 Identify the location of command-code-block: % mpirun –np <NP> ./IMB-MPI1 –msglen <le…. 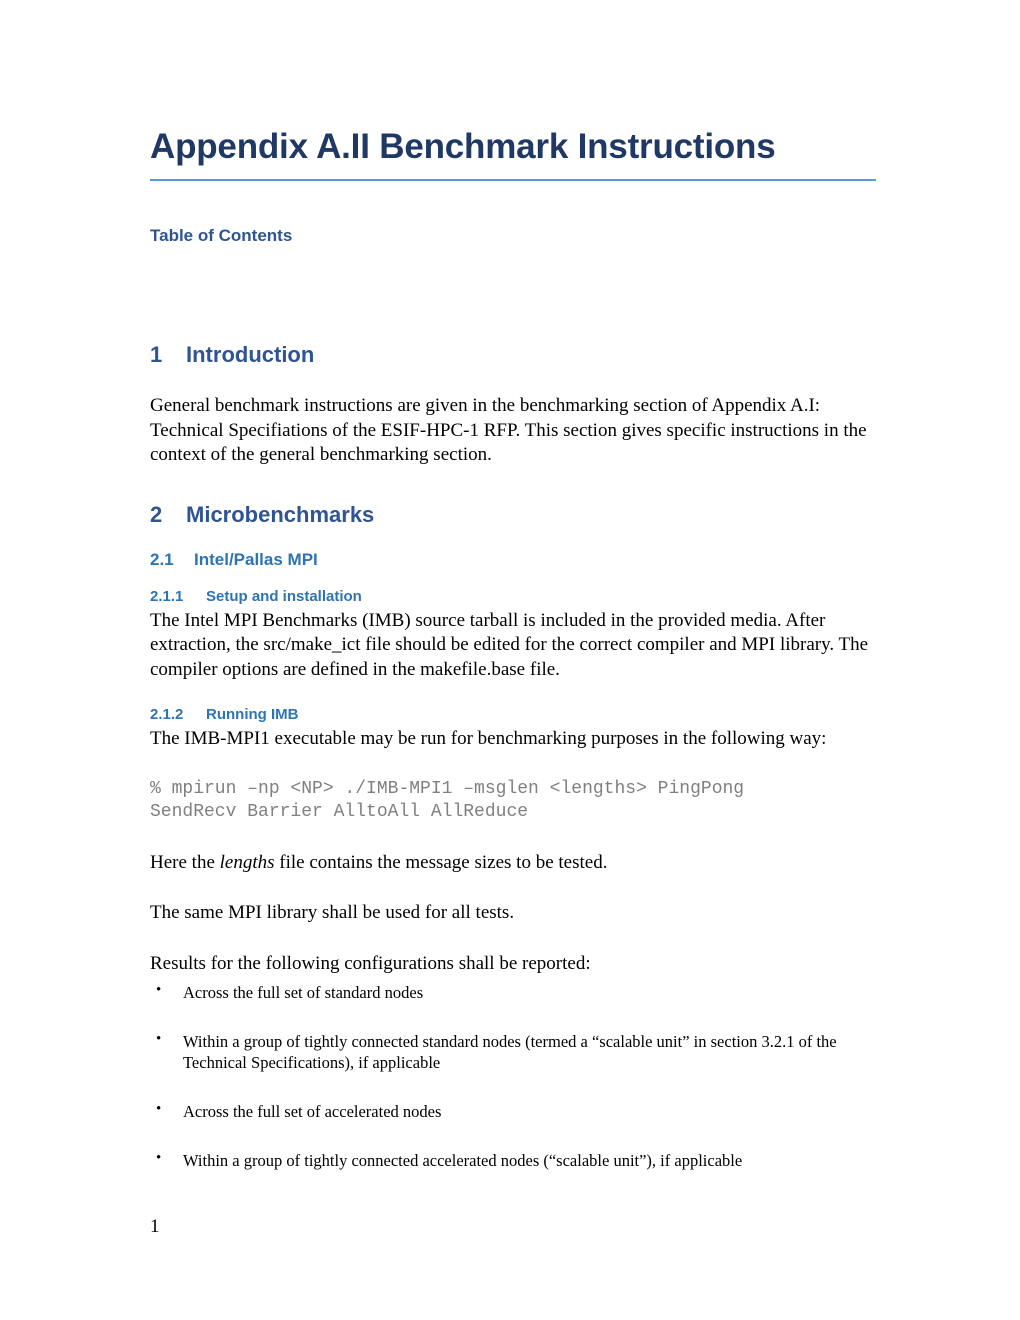
(447, 800).